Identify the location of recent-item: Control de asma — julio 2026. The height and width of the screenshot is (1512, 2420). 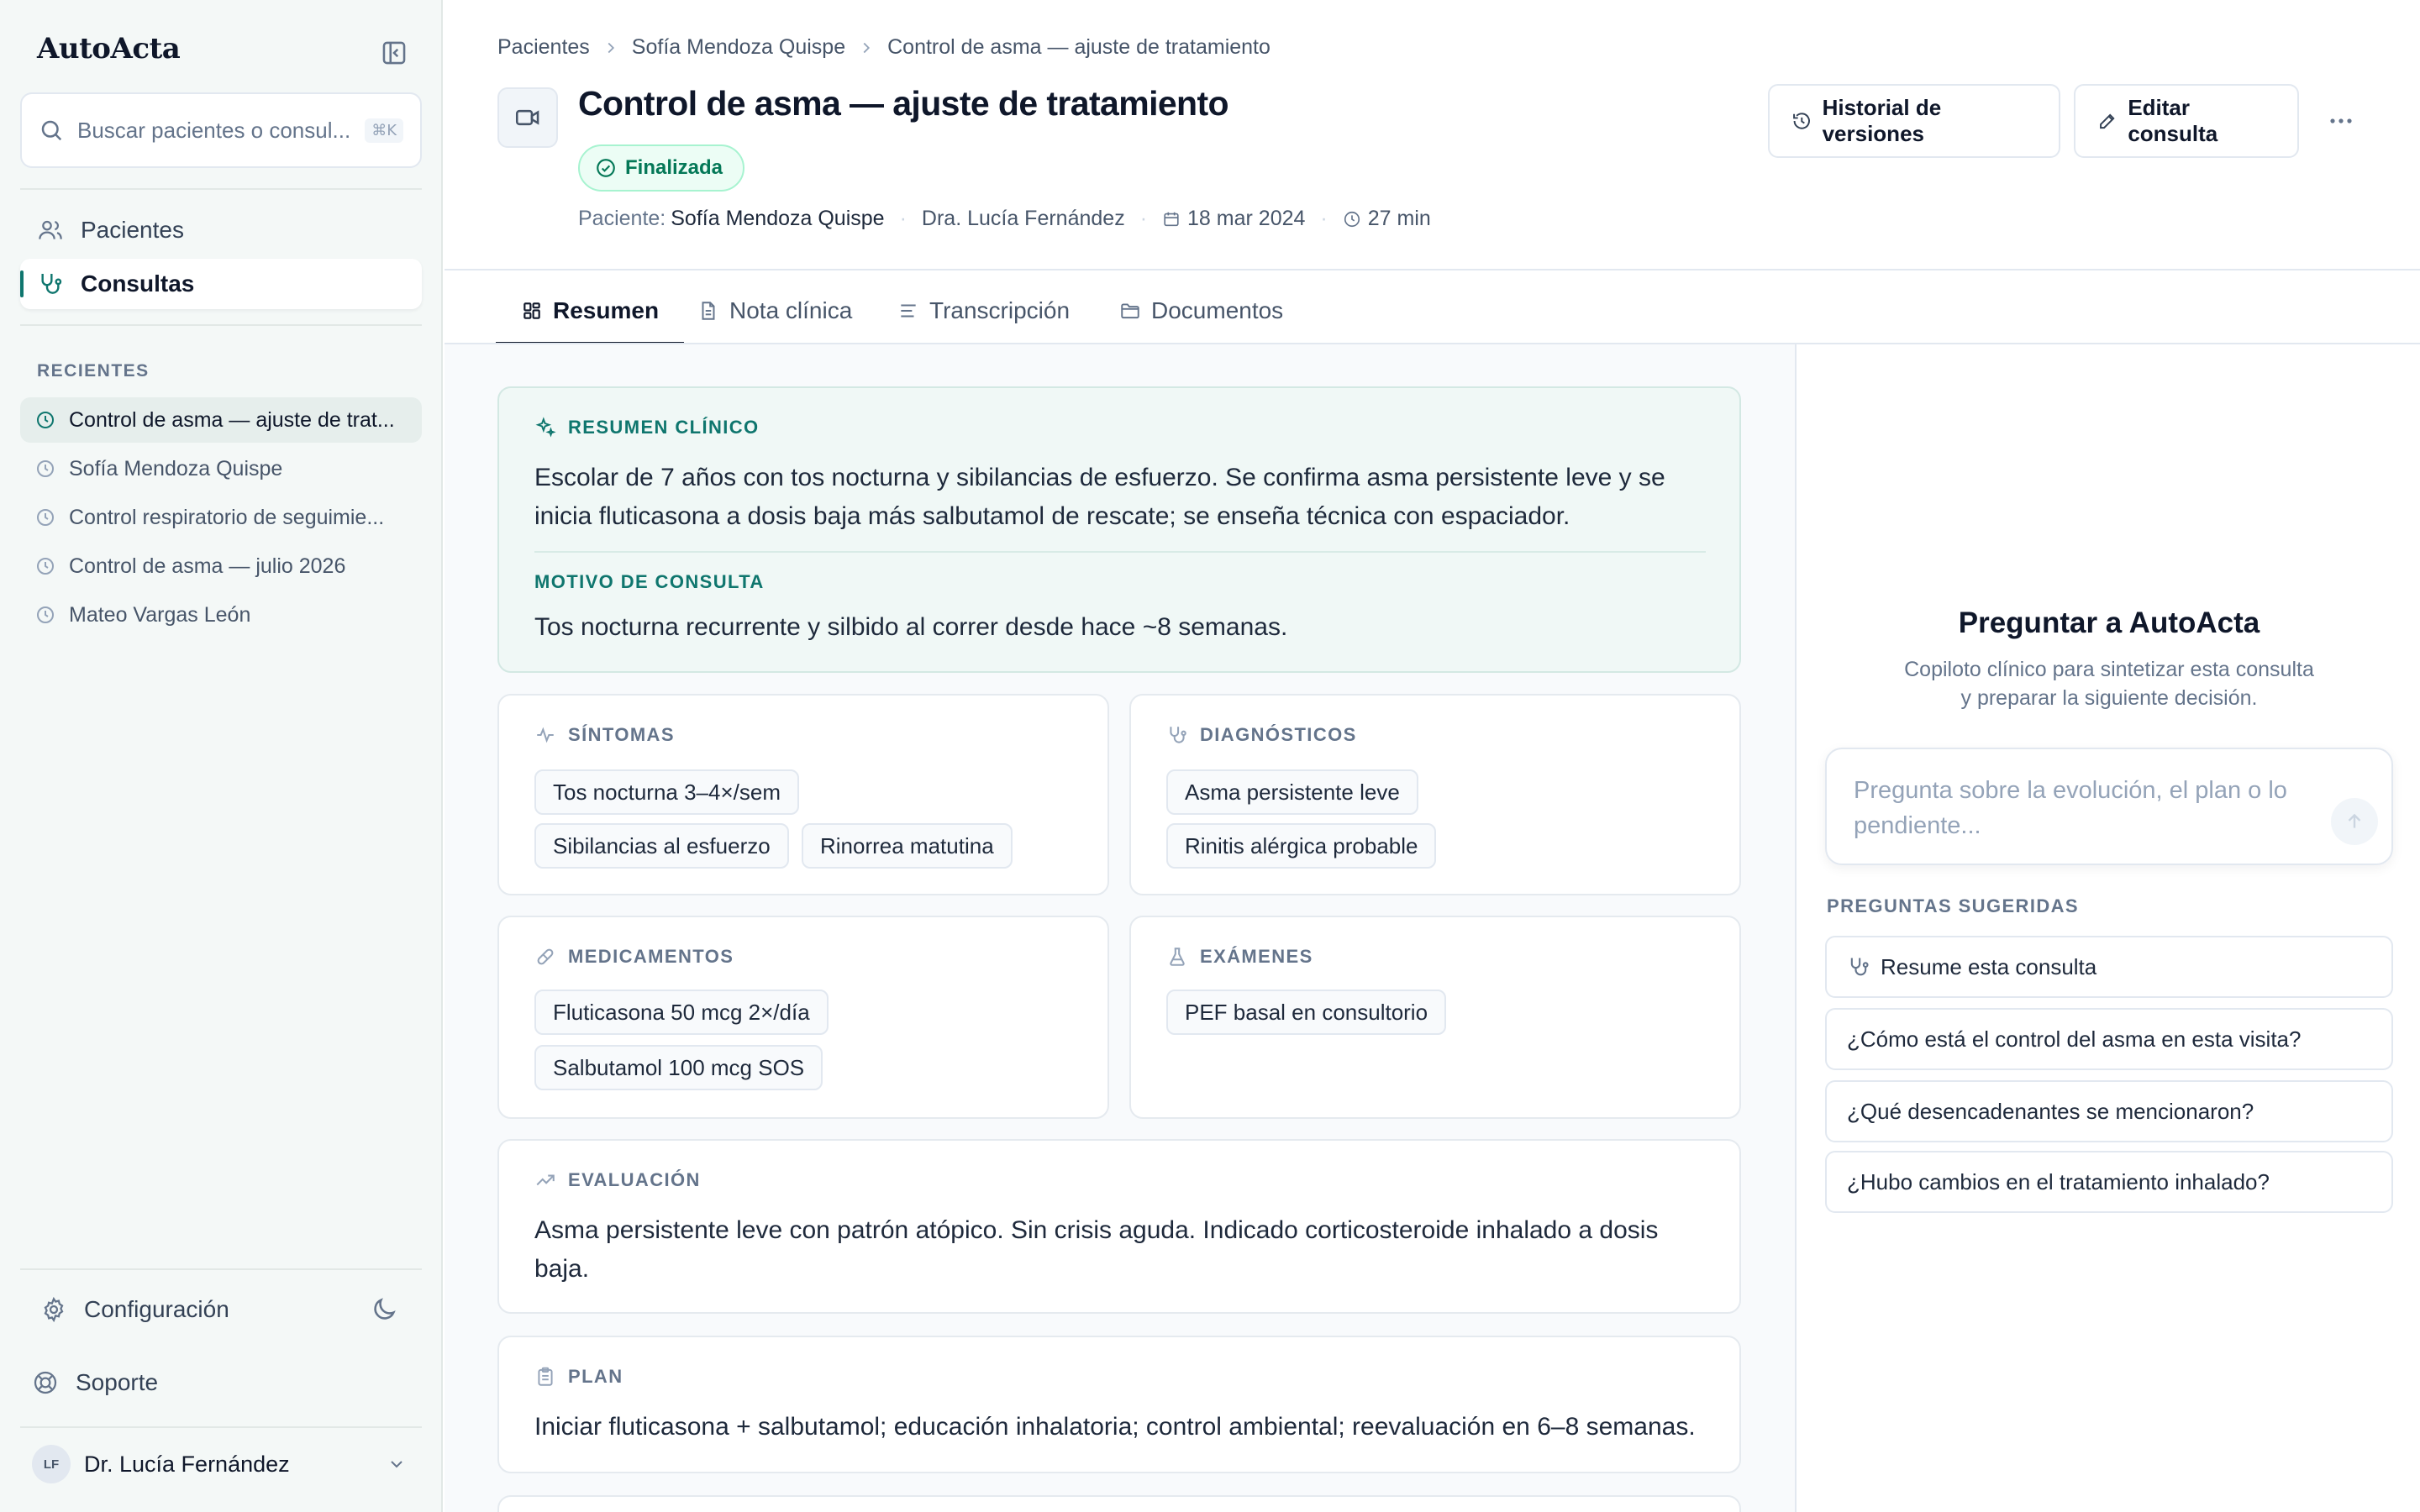
(221, 566).